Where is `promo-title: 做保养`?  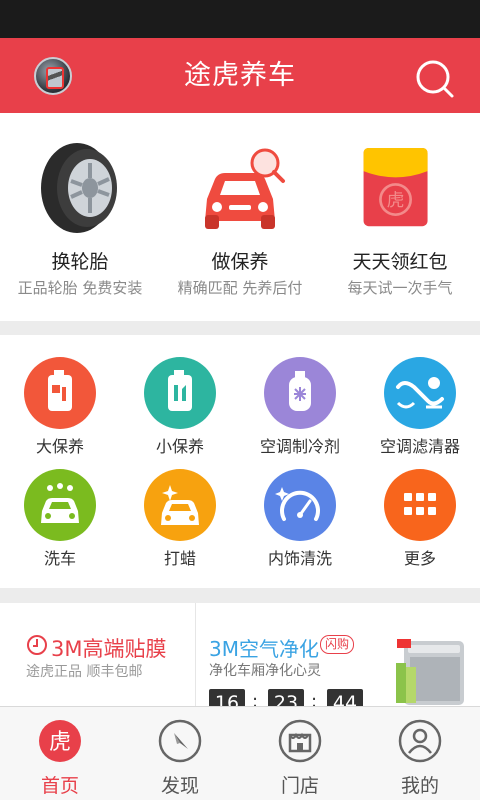 promo-title: 做保养 is located at coordinates (240, 262).